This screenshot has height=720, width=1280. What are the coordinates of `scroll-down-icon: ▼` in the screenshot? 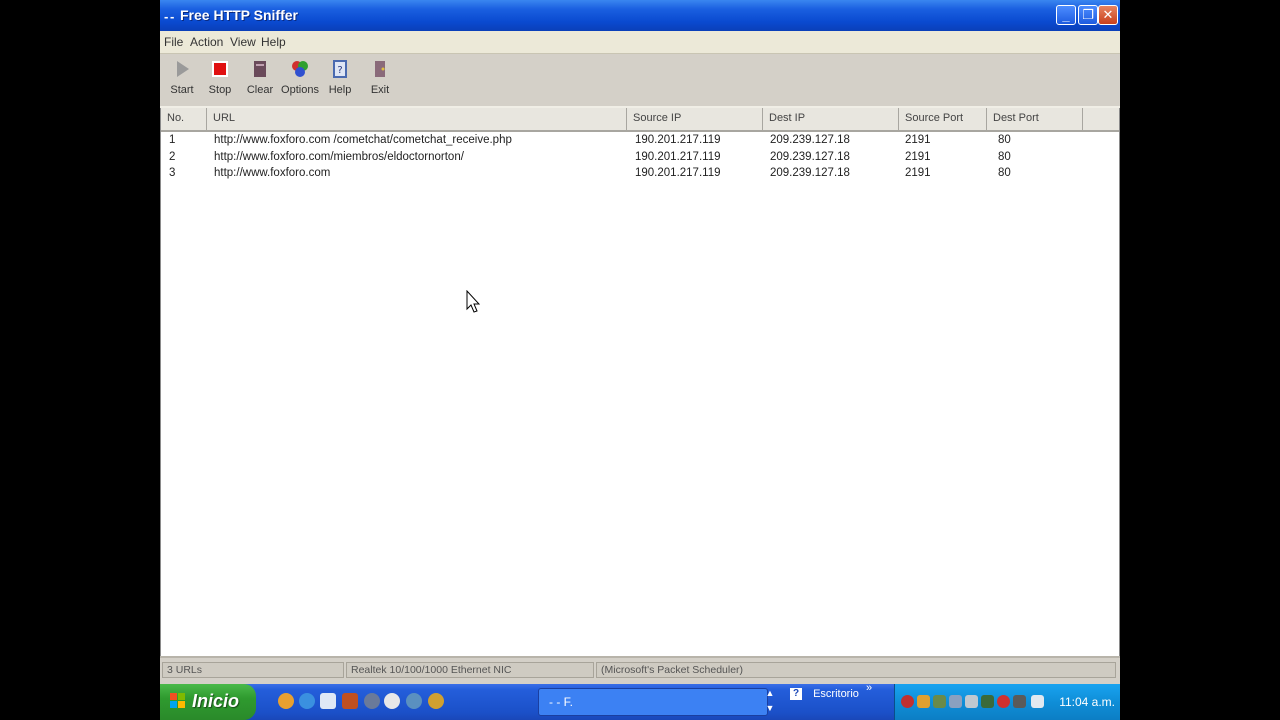 It's located at (770, 708).